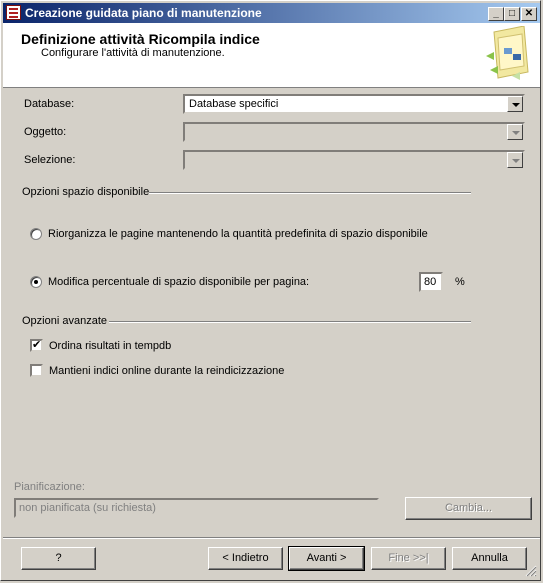 The image size is (543, 583). Describe the element at coordinates (354, 160) in the screenshot. I see `selezione-dropdown` at that location.